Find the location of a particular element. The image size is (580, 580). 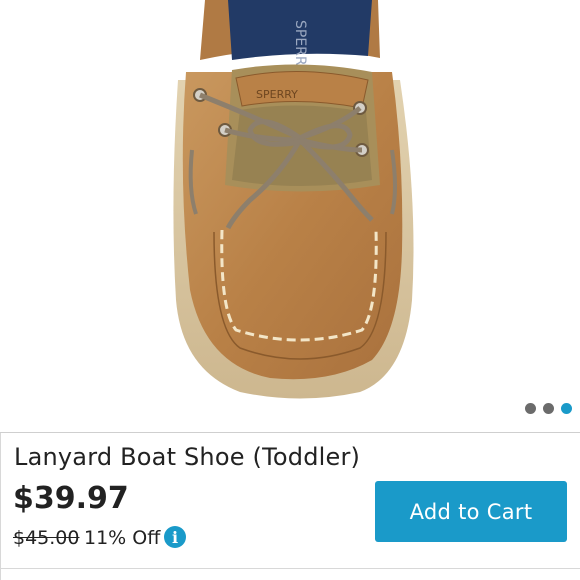

gallery-dot-active is located at coordinates (566, 408).